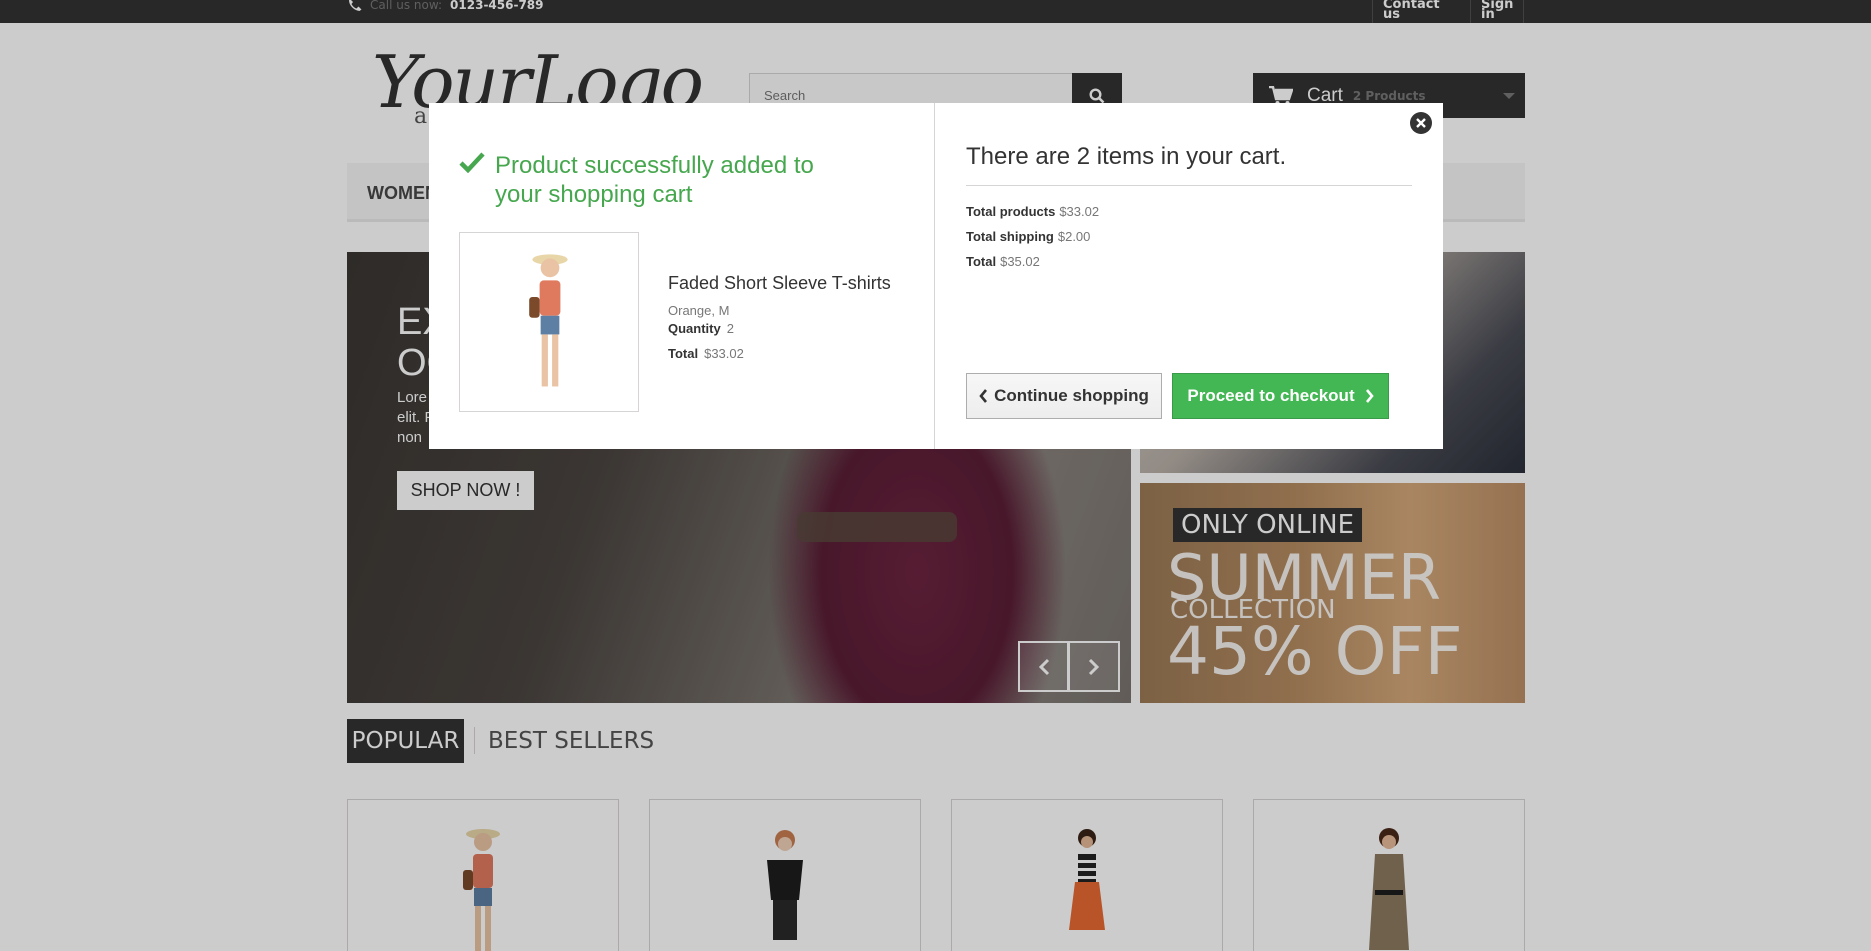  What do you see at coordinates (724, 353) in the screenshot?
I see `product-total-value: $33.02` at bounding box center [724, 353].